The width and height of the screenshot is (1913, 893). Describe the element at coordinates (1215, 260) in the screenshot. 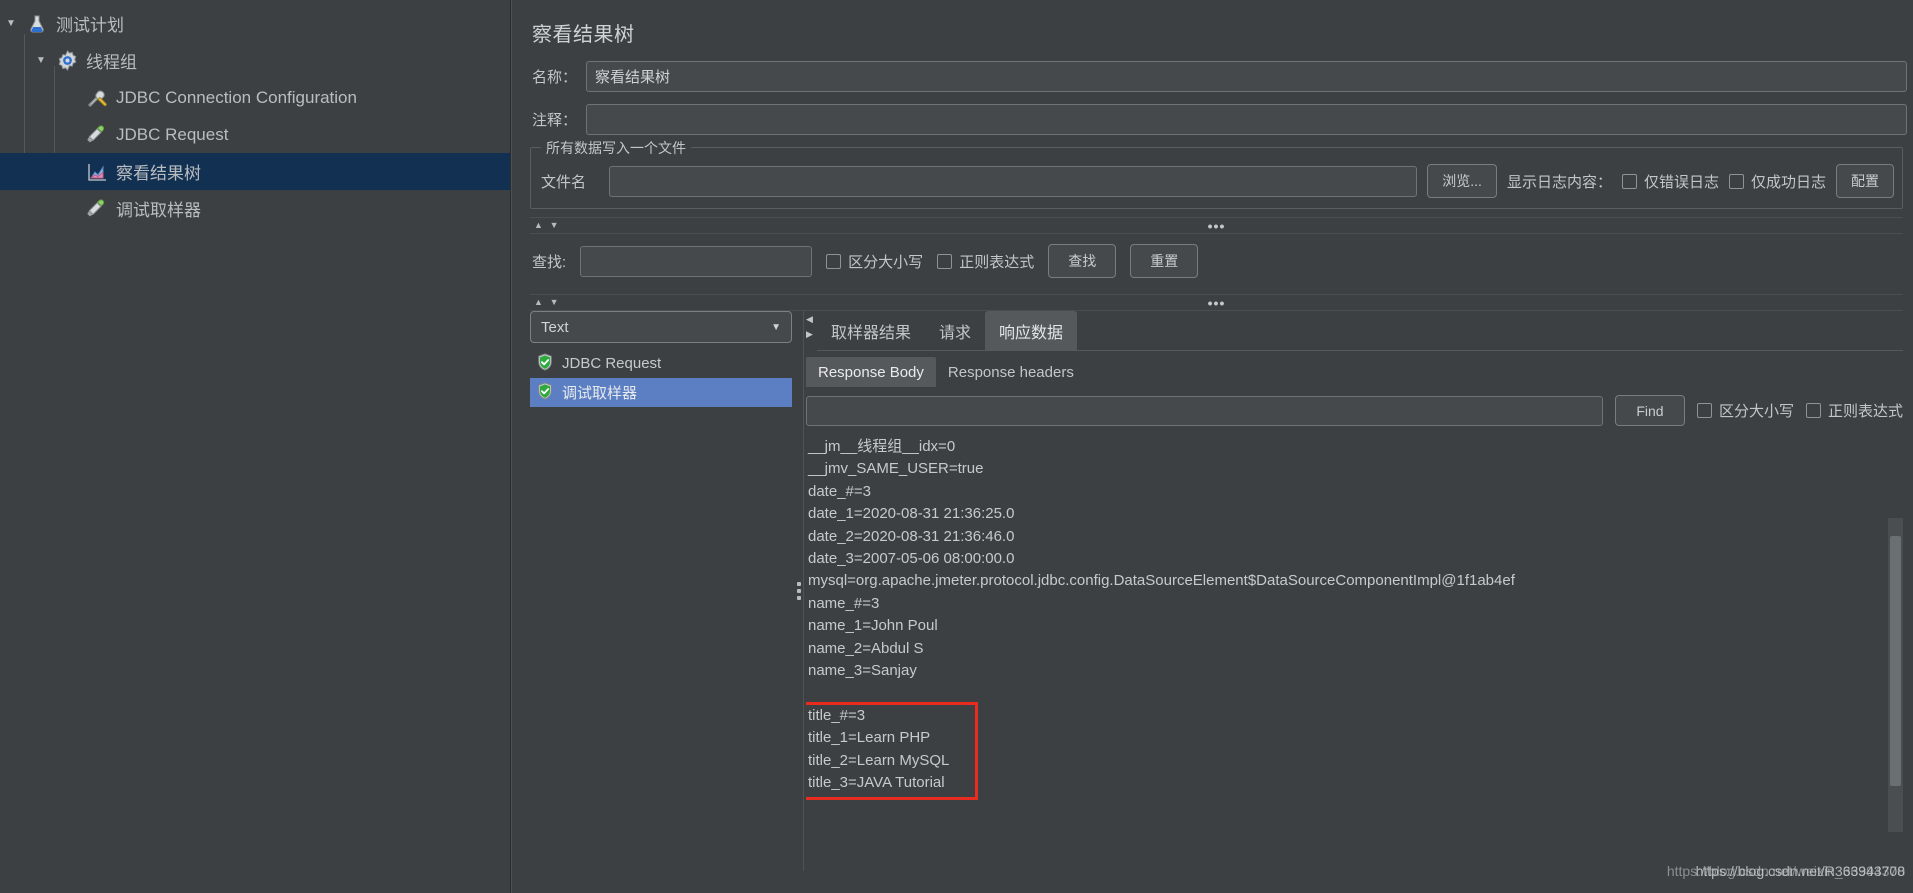

I see `search-row: 查找: 区分大小写 正则表达式 查找 重置` at that location.